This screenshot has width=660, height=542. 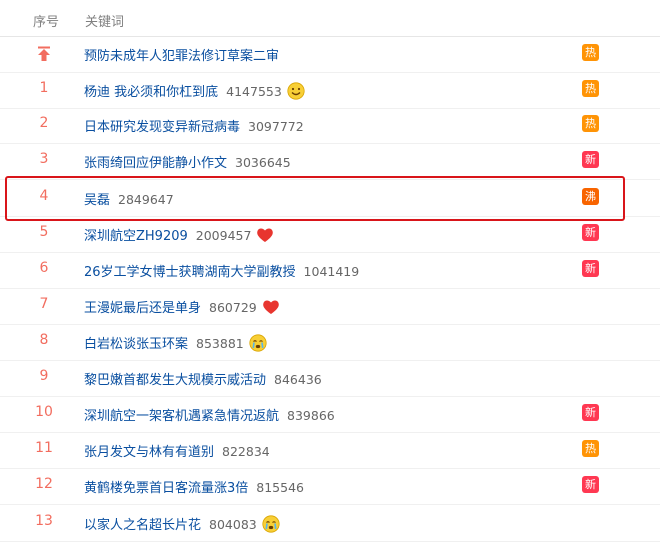 What do you see at coordinates (190, 272) in the screenshot?
I see `keyword-link: 26岁工学女博士获聘湖南大学副教授` at bounding box center [190, 272].